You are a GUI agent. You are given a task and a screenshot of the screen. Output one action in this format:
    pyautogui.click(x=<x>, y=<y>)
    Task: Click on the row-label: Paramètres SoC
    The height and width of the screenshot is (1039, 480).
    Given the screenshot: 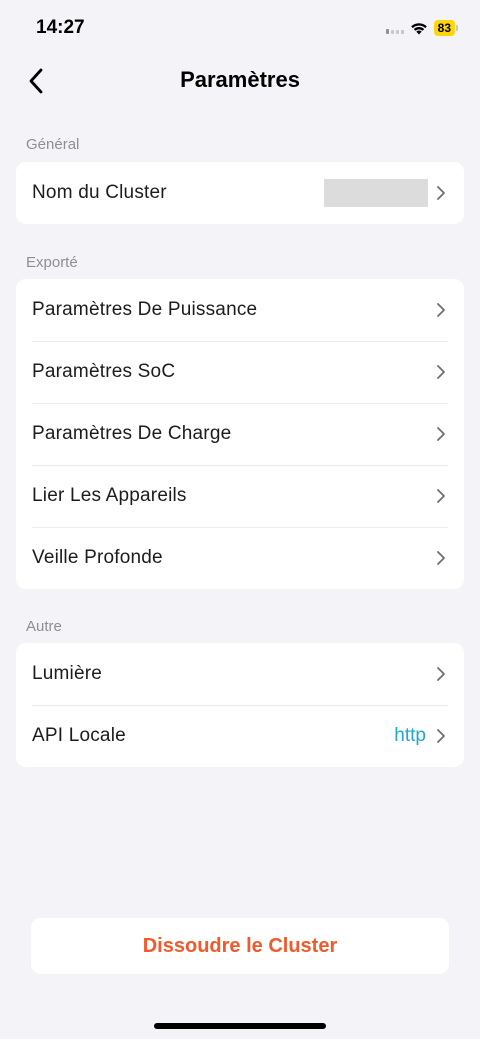 What is the action you would take?
    pyautogui.click(x=104, y=371)
    